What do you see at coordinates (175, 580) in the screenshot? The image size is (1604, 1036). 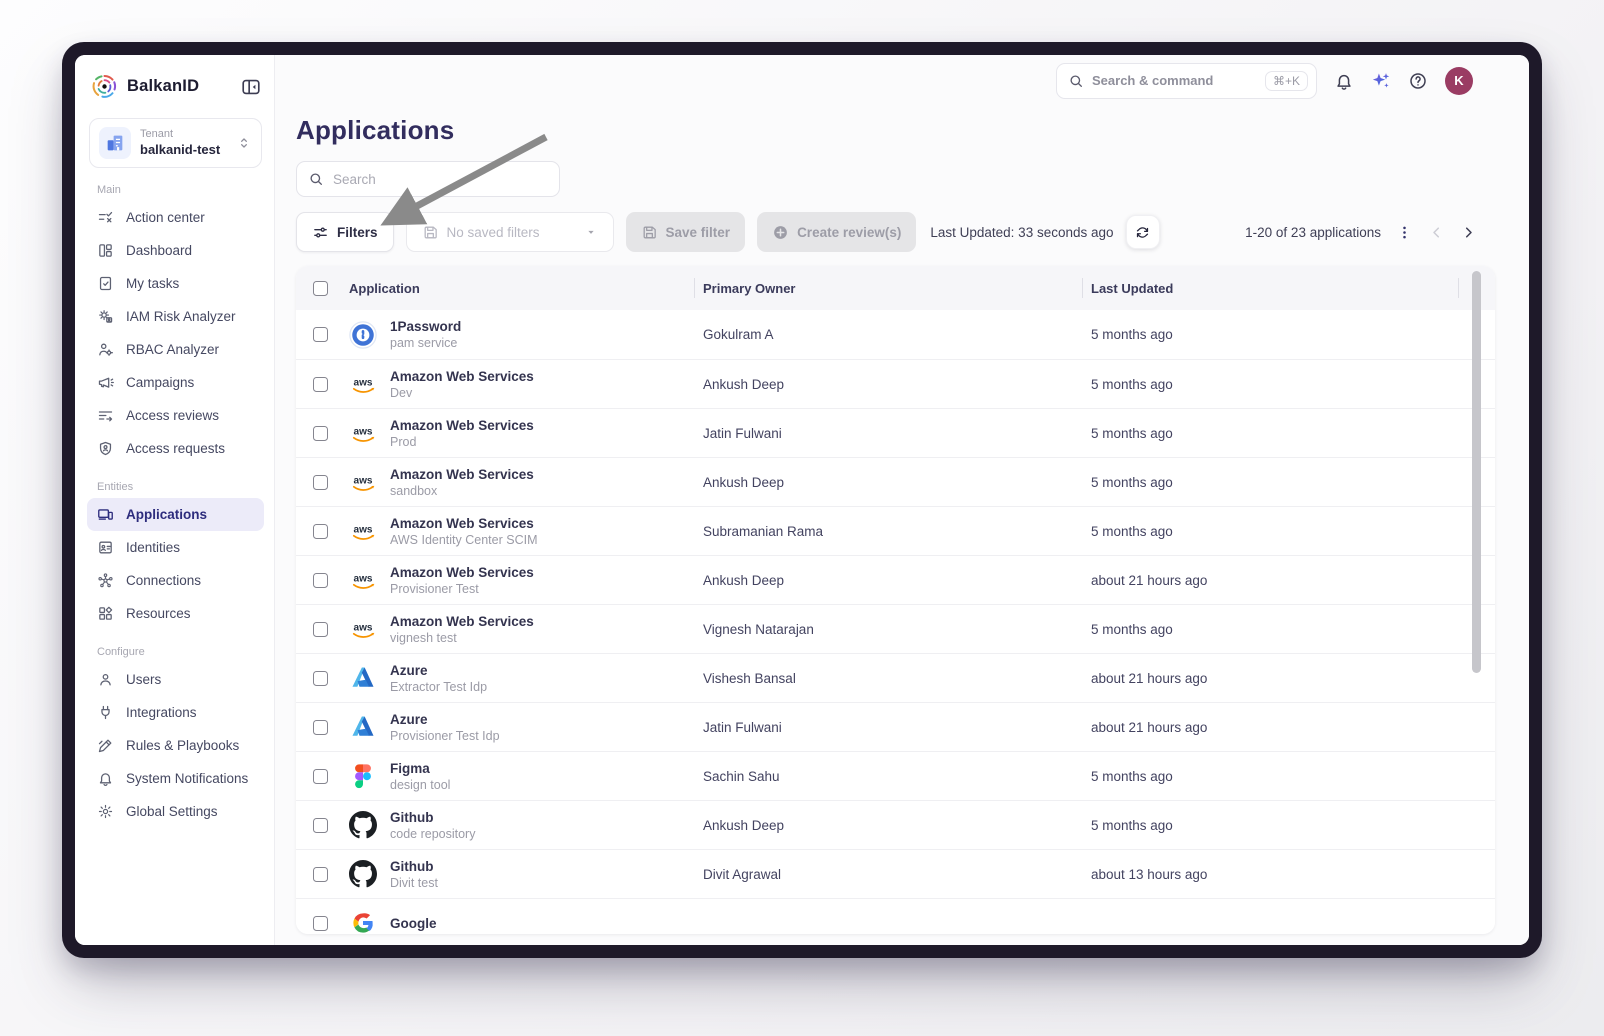 I see `sidebar-item-connections: Connections` at bounding box center [175, 580].